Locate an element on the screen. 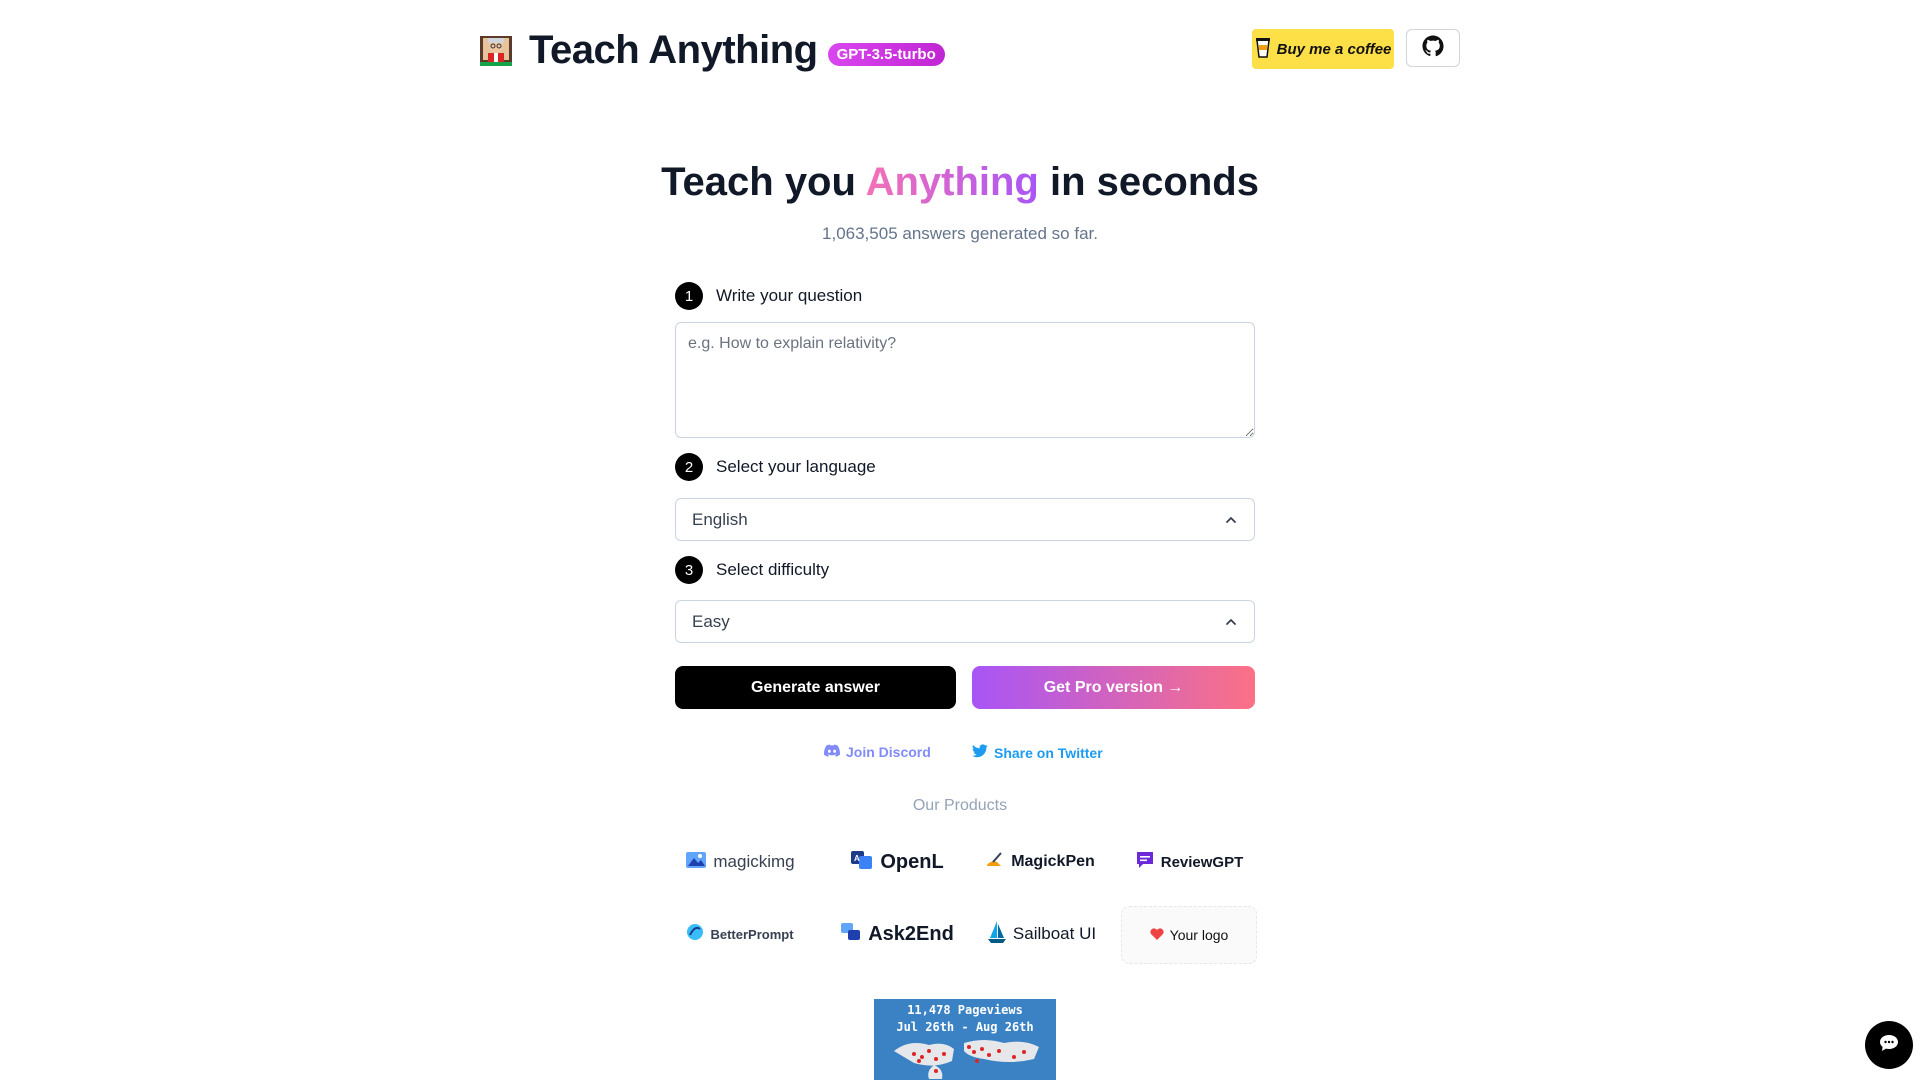  discord-icon is located at coordinates (835, 752).